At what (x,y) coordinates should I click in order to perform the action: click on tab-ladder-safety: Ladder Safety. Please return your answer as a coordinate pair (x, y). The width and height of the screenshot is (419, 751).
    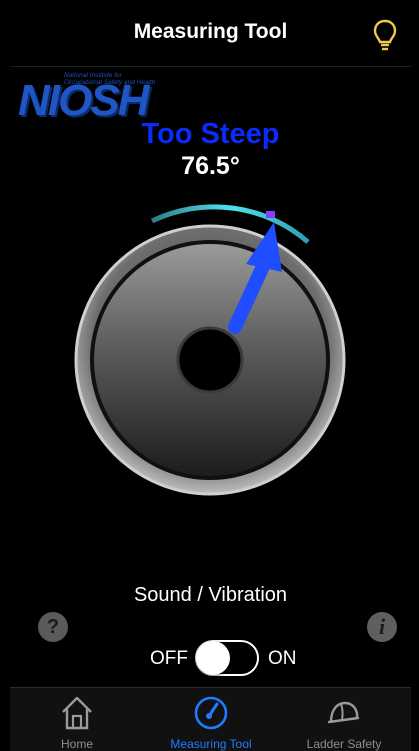
    Looking at the image, I should click on (344, 719).